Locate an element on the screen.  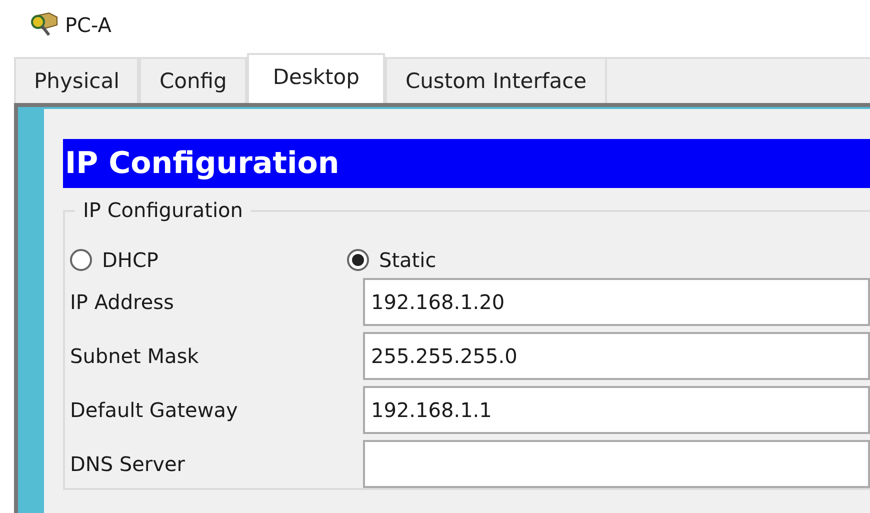
input-field: 192.168.1.1 is located at coordinates (616, 410).